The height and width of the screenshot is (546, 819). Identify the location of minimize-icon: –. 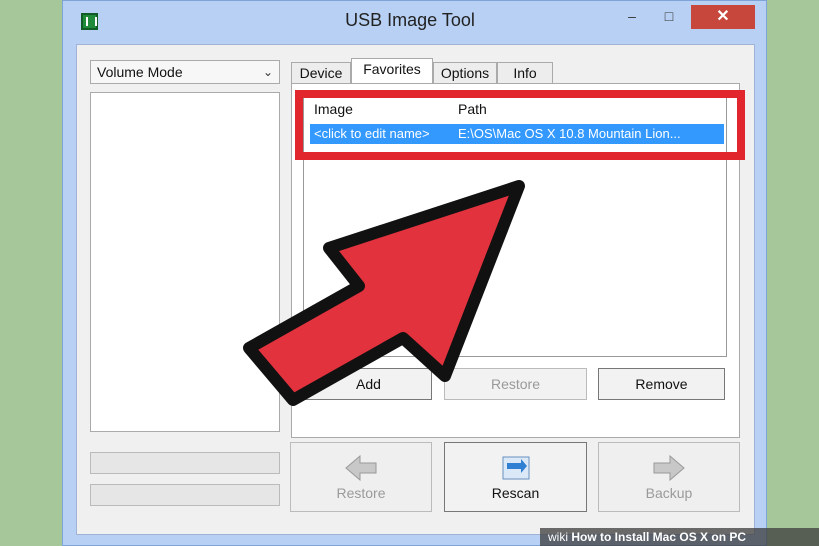
(632, 16).